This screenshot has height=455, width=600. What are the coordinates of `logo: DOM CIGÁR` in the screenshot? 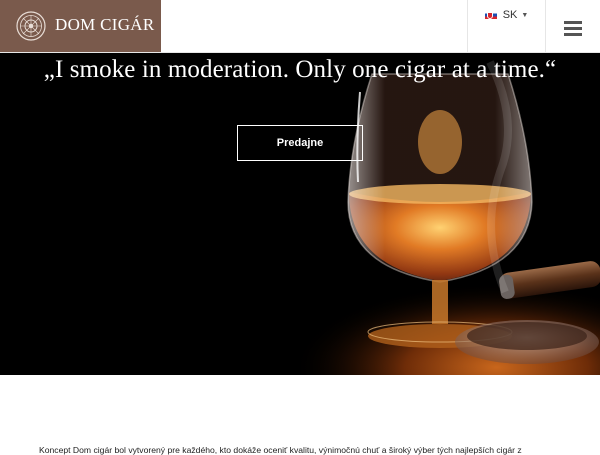 It's located at (80, 26).